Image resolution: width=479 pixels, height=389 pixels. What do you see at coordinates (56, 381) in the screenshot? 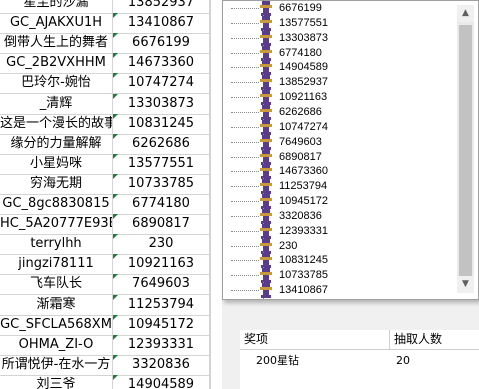
I see `player-name-cell: 刘三爷` at bounding box center [56, 381].